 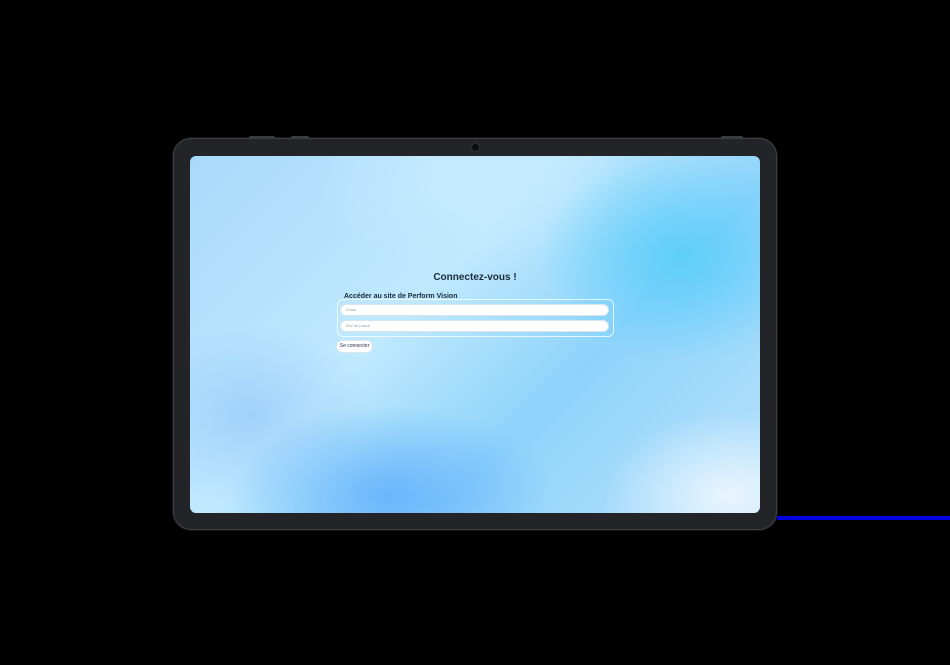 I want to click on login-button: Se connecter, so click(x=354, y=346).